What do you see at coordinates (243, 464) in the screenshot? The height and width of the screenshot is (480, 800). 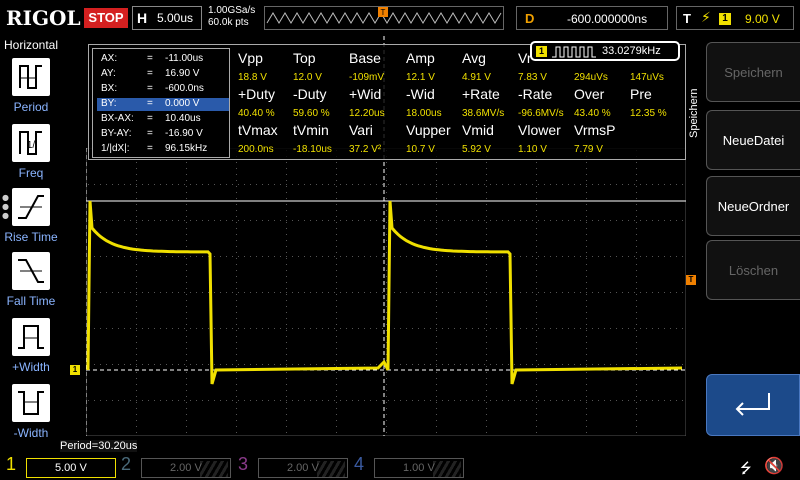 I see `channel-number: 3` at bounding box center [243, 464].